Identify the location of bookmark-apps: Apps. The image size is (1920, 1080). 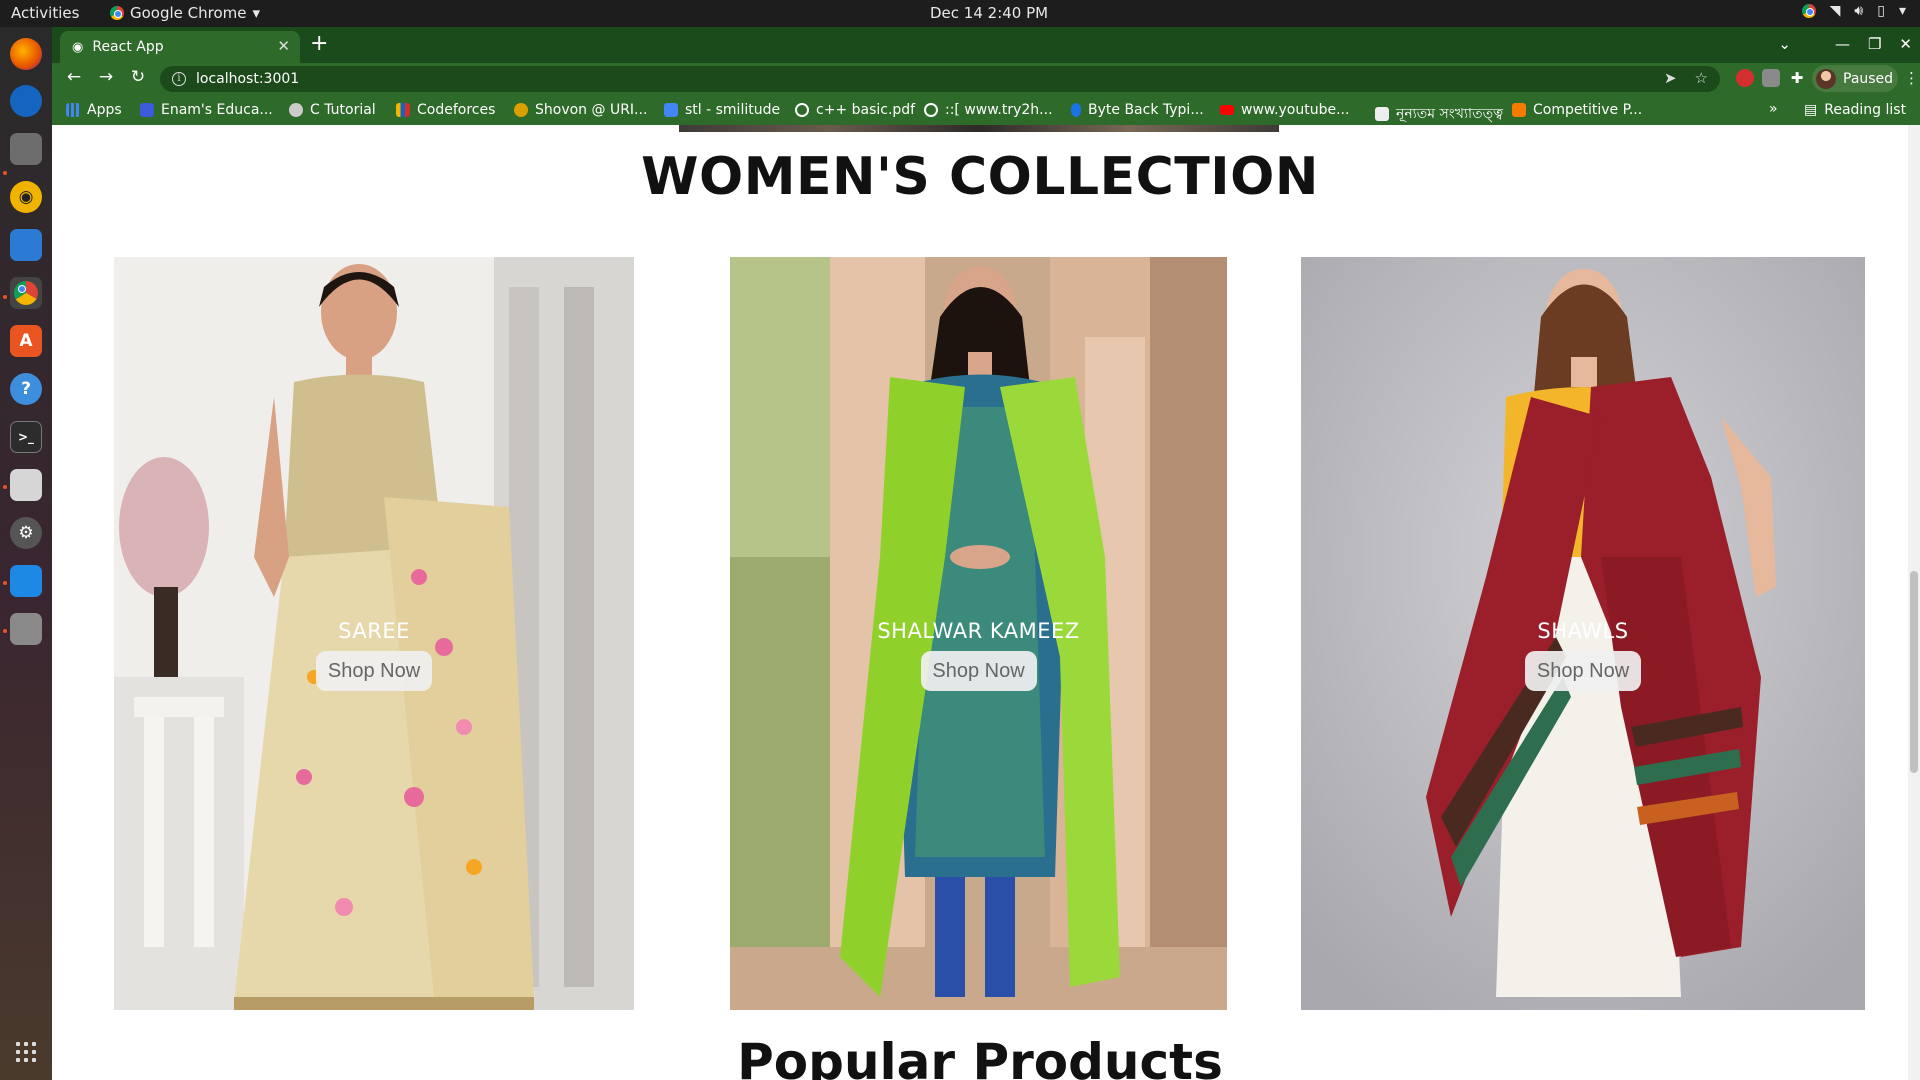
(94, 110).